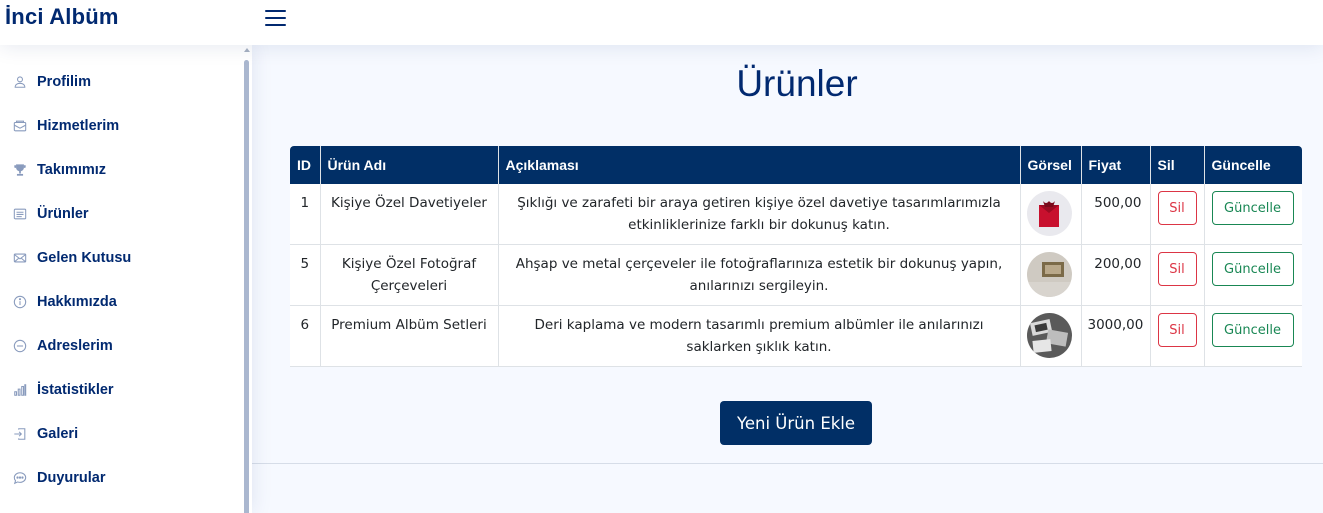 This screenshot has height=513, width=1323. I want to click on sidebar-item-label: Ürünler, so click(63, 214).